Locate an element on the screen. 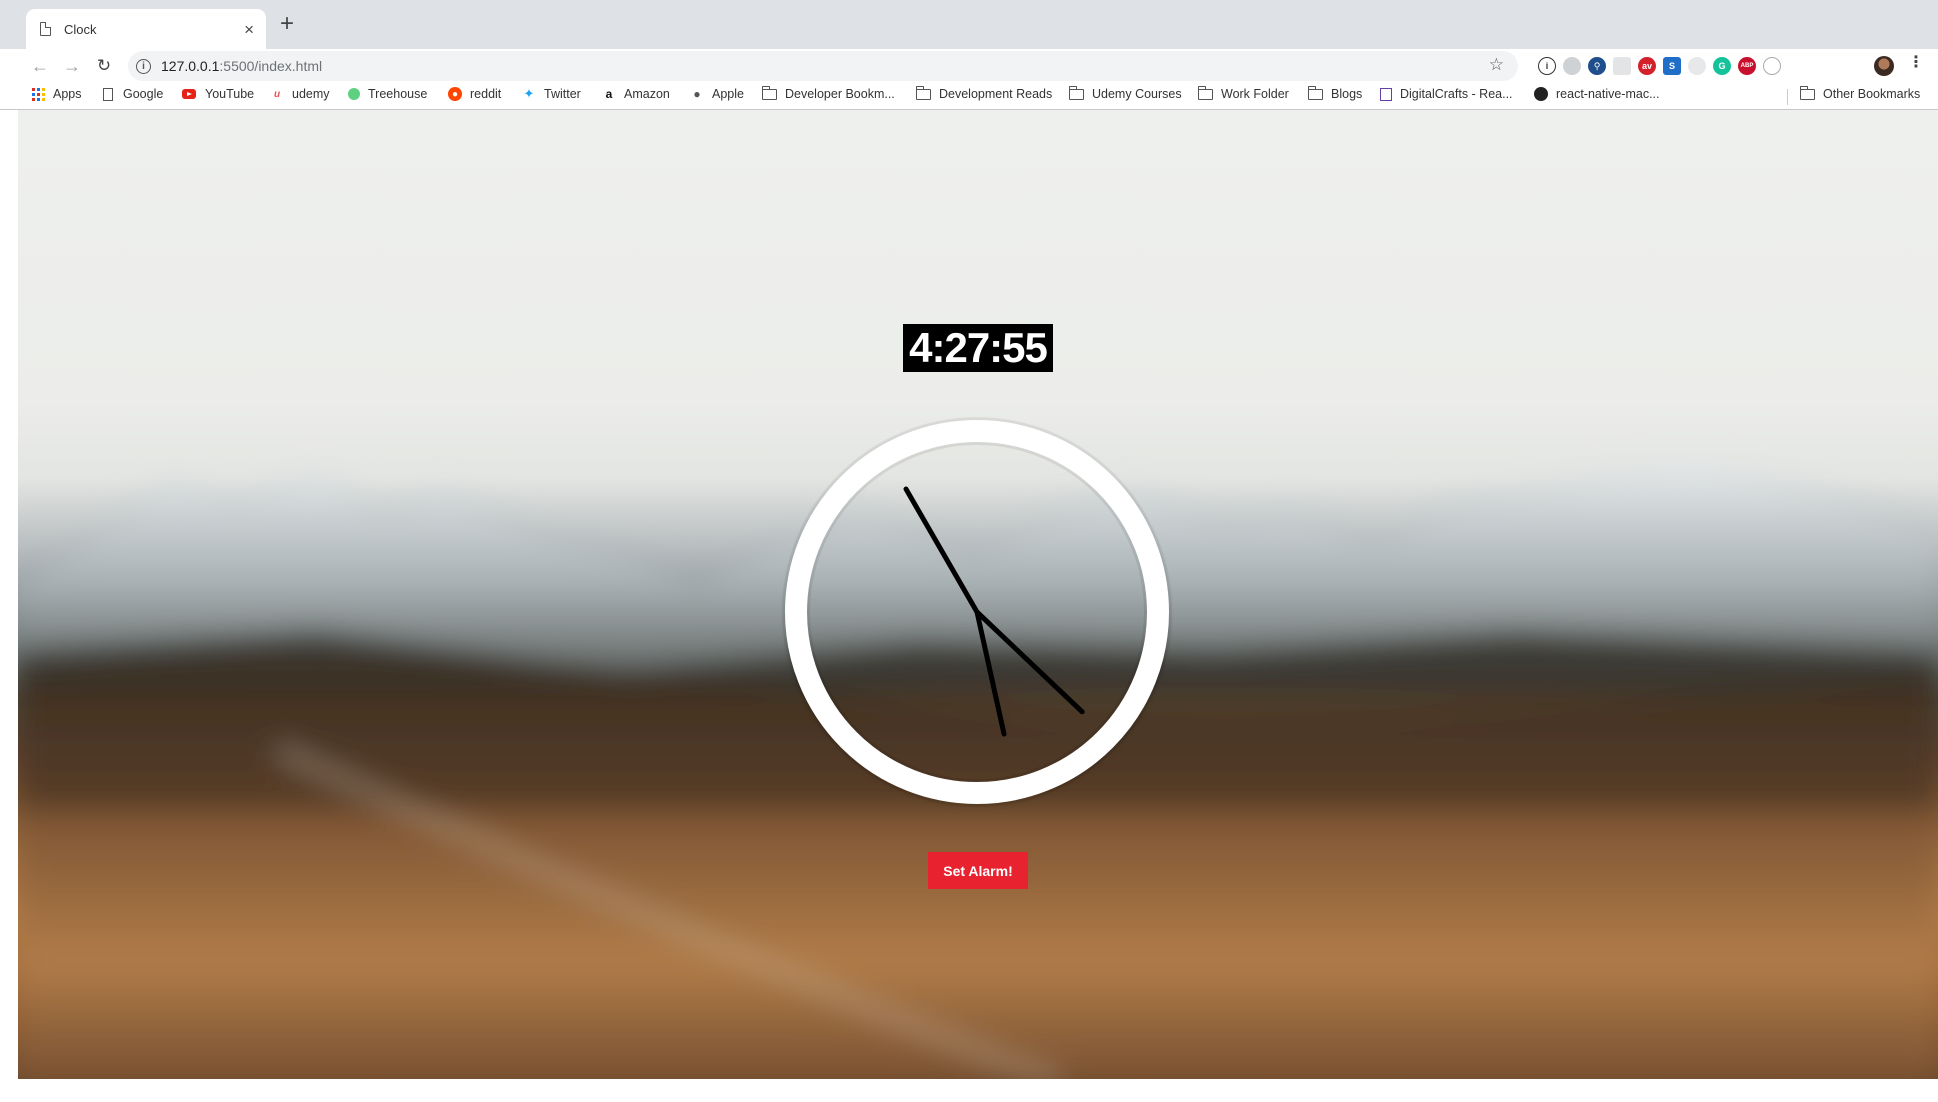 The height and width of the screenshot is (1102, 1938). bookmark-udemy: u udemy is located at coordinates (300, 94).